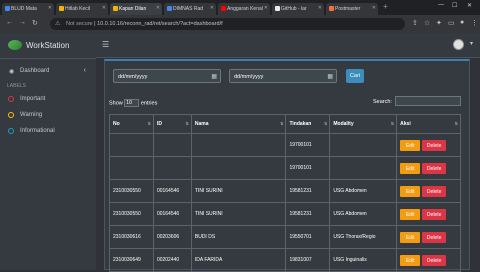  What do you see at coordinates (352, 9) in the screenshot?
I see `browser-tab: Postmaster ✕` at bounding box center [352, 9].